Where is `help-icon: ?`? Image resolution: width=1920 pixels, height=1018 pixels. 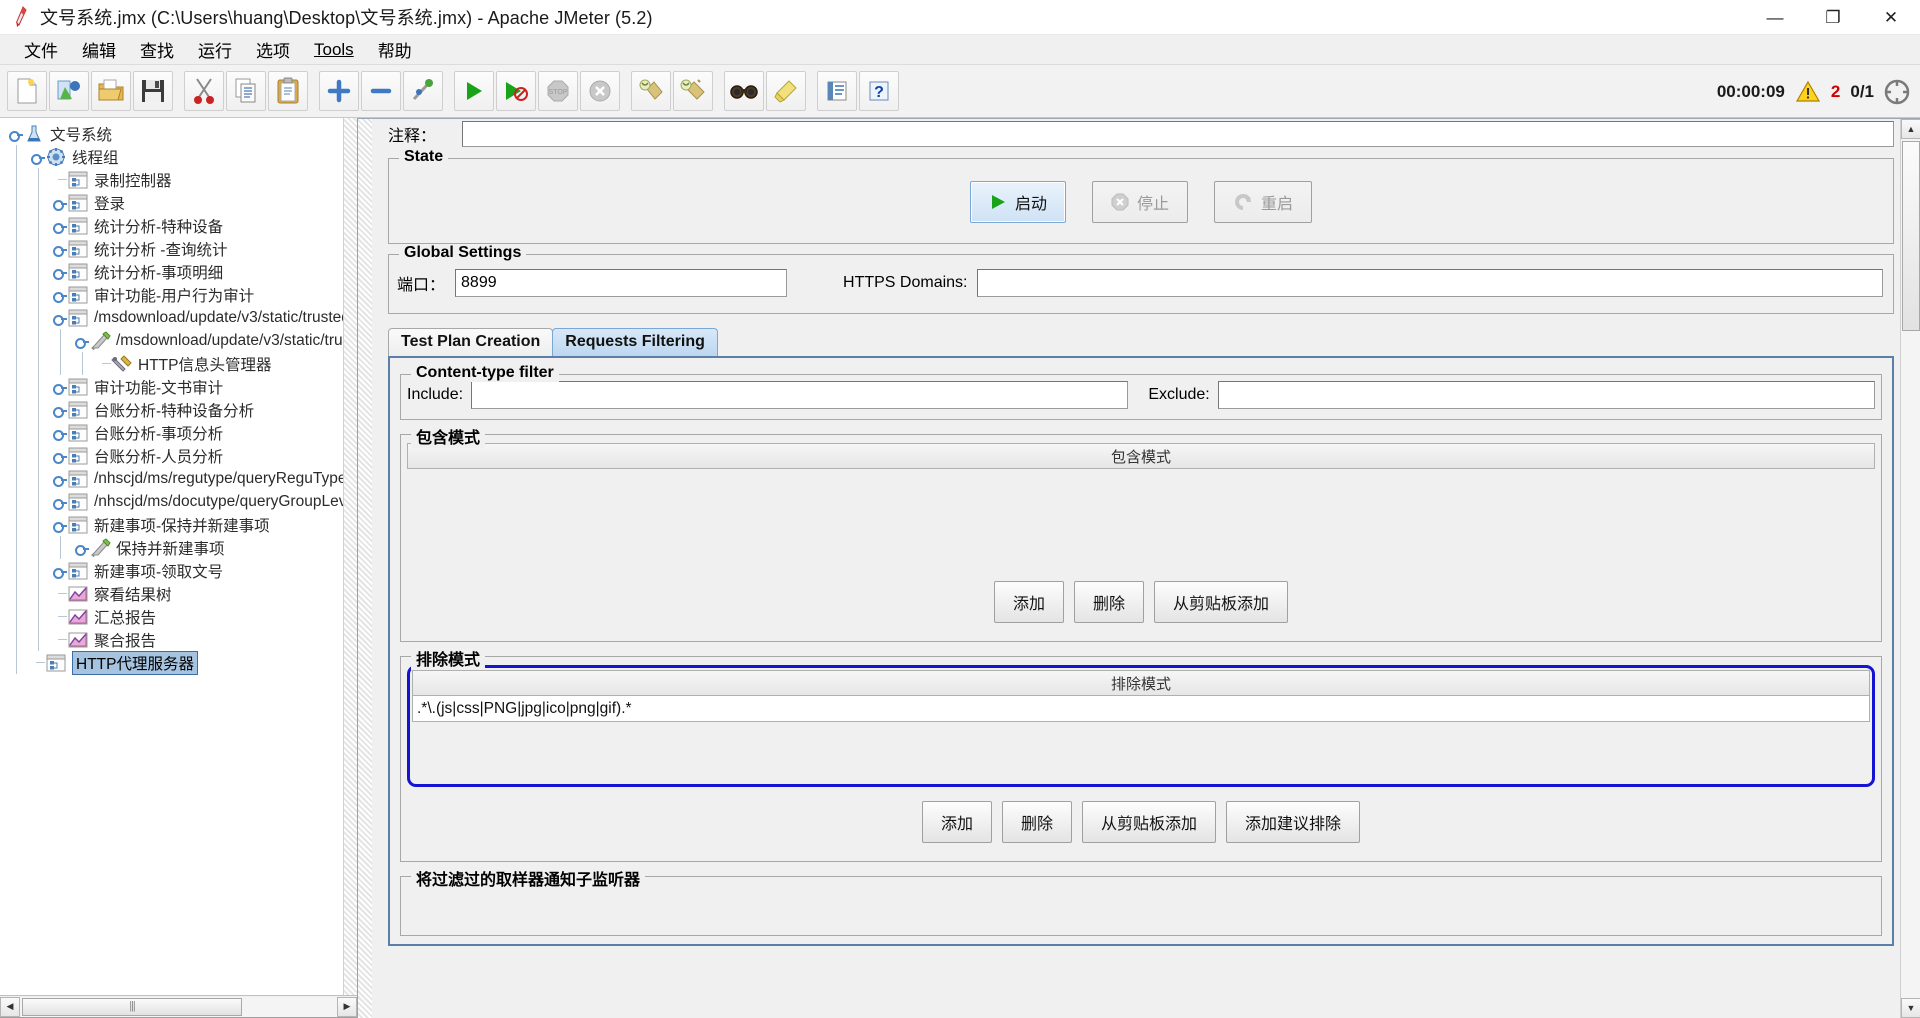 help-icon: ? is located at coordinates (879, 91).